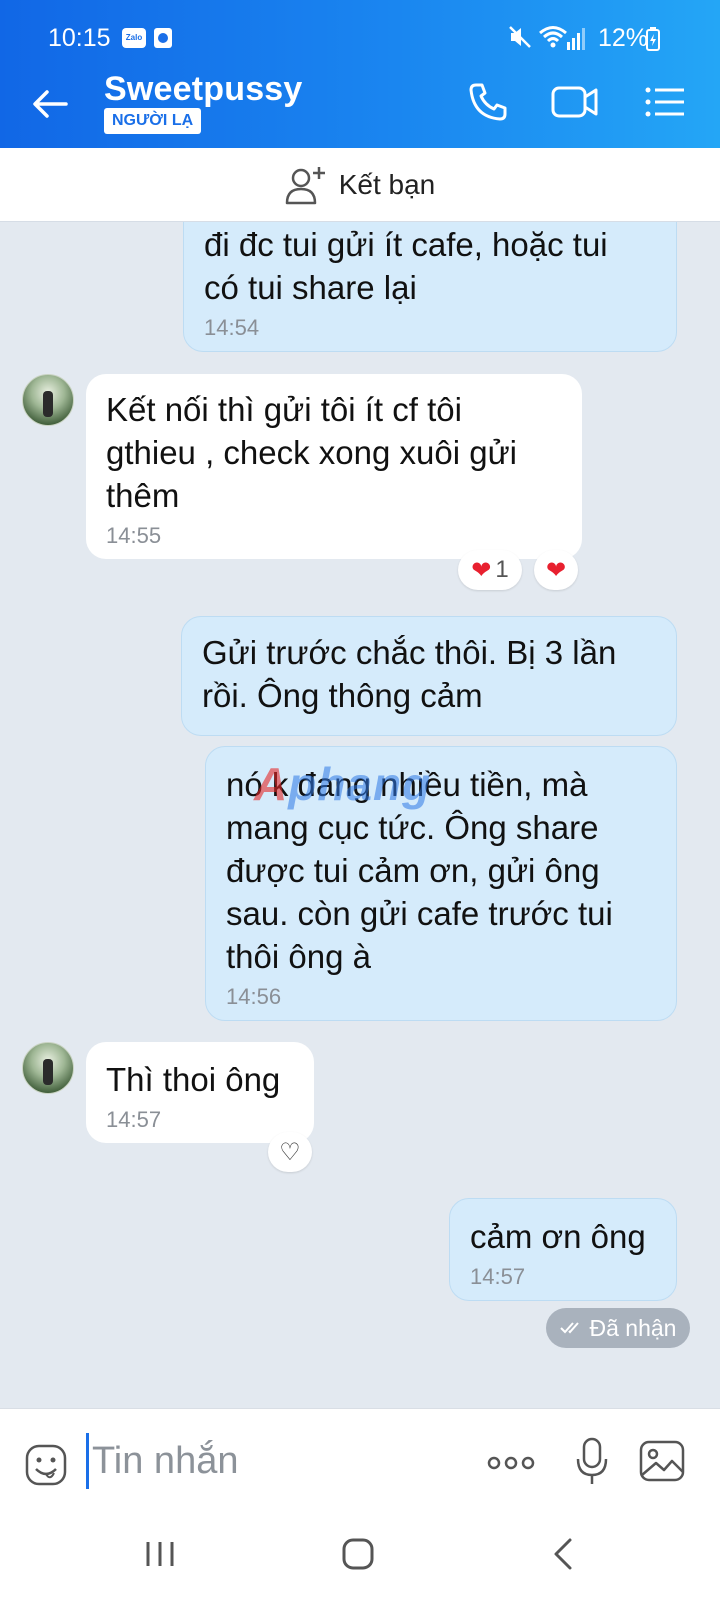 The height and width of the screenshot is (1600, 720). What do you see at coordinates (298, 956) in the screenshot?
I see `message-line: thôi ông à` at bounding box center [298, 956].